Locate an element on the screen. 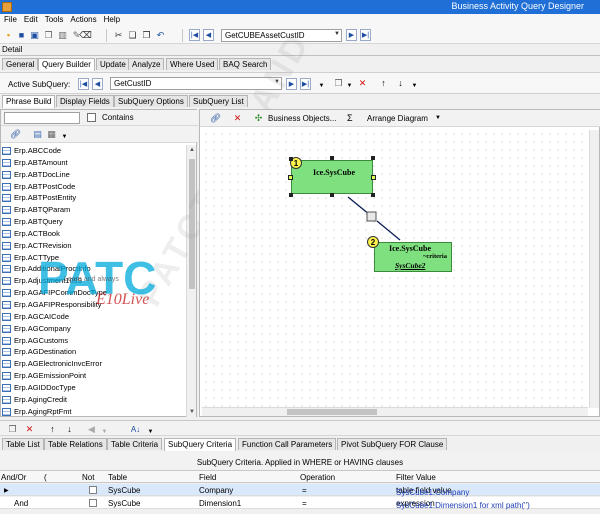  table-list-item: Erp.AGIDDocType is located at coordinates (94, 388).